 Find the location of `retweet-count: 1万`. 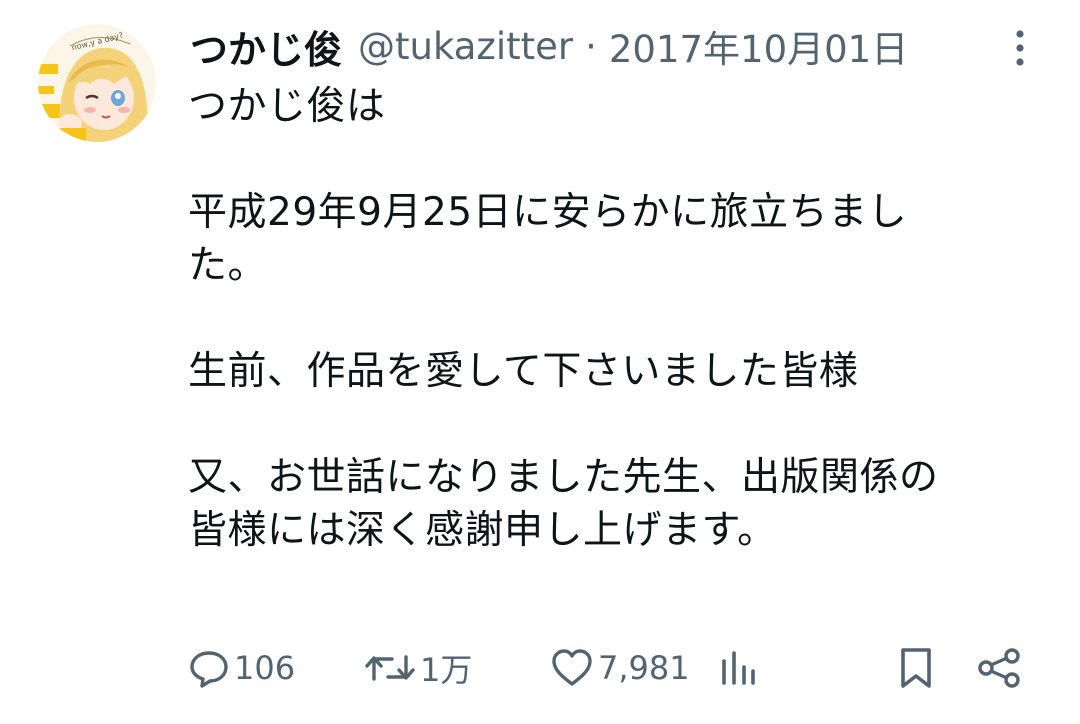

retweet-count: 1万 is located at coordinates (446, 670).